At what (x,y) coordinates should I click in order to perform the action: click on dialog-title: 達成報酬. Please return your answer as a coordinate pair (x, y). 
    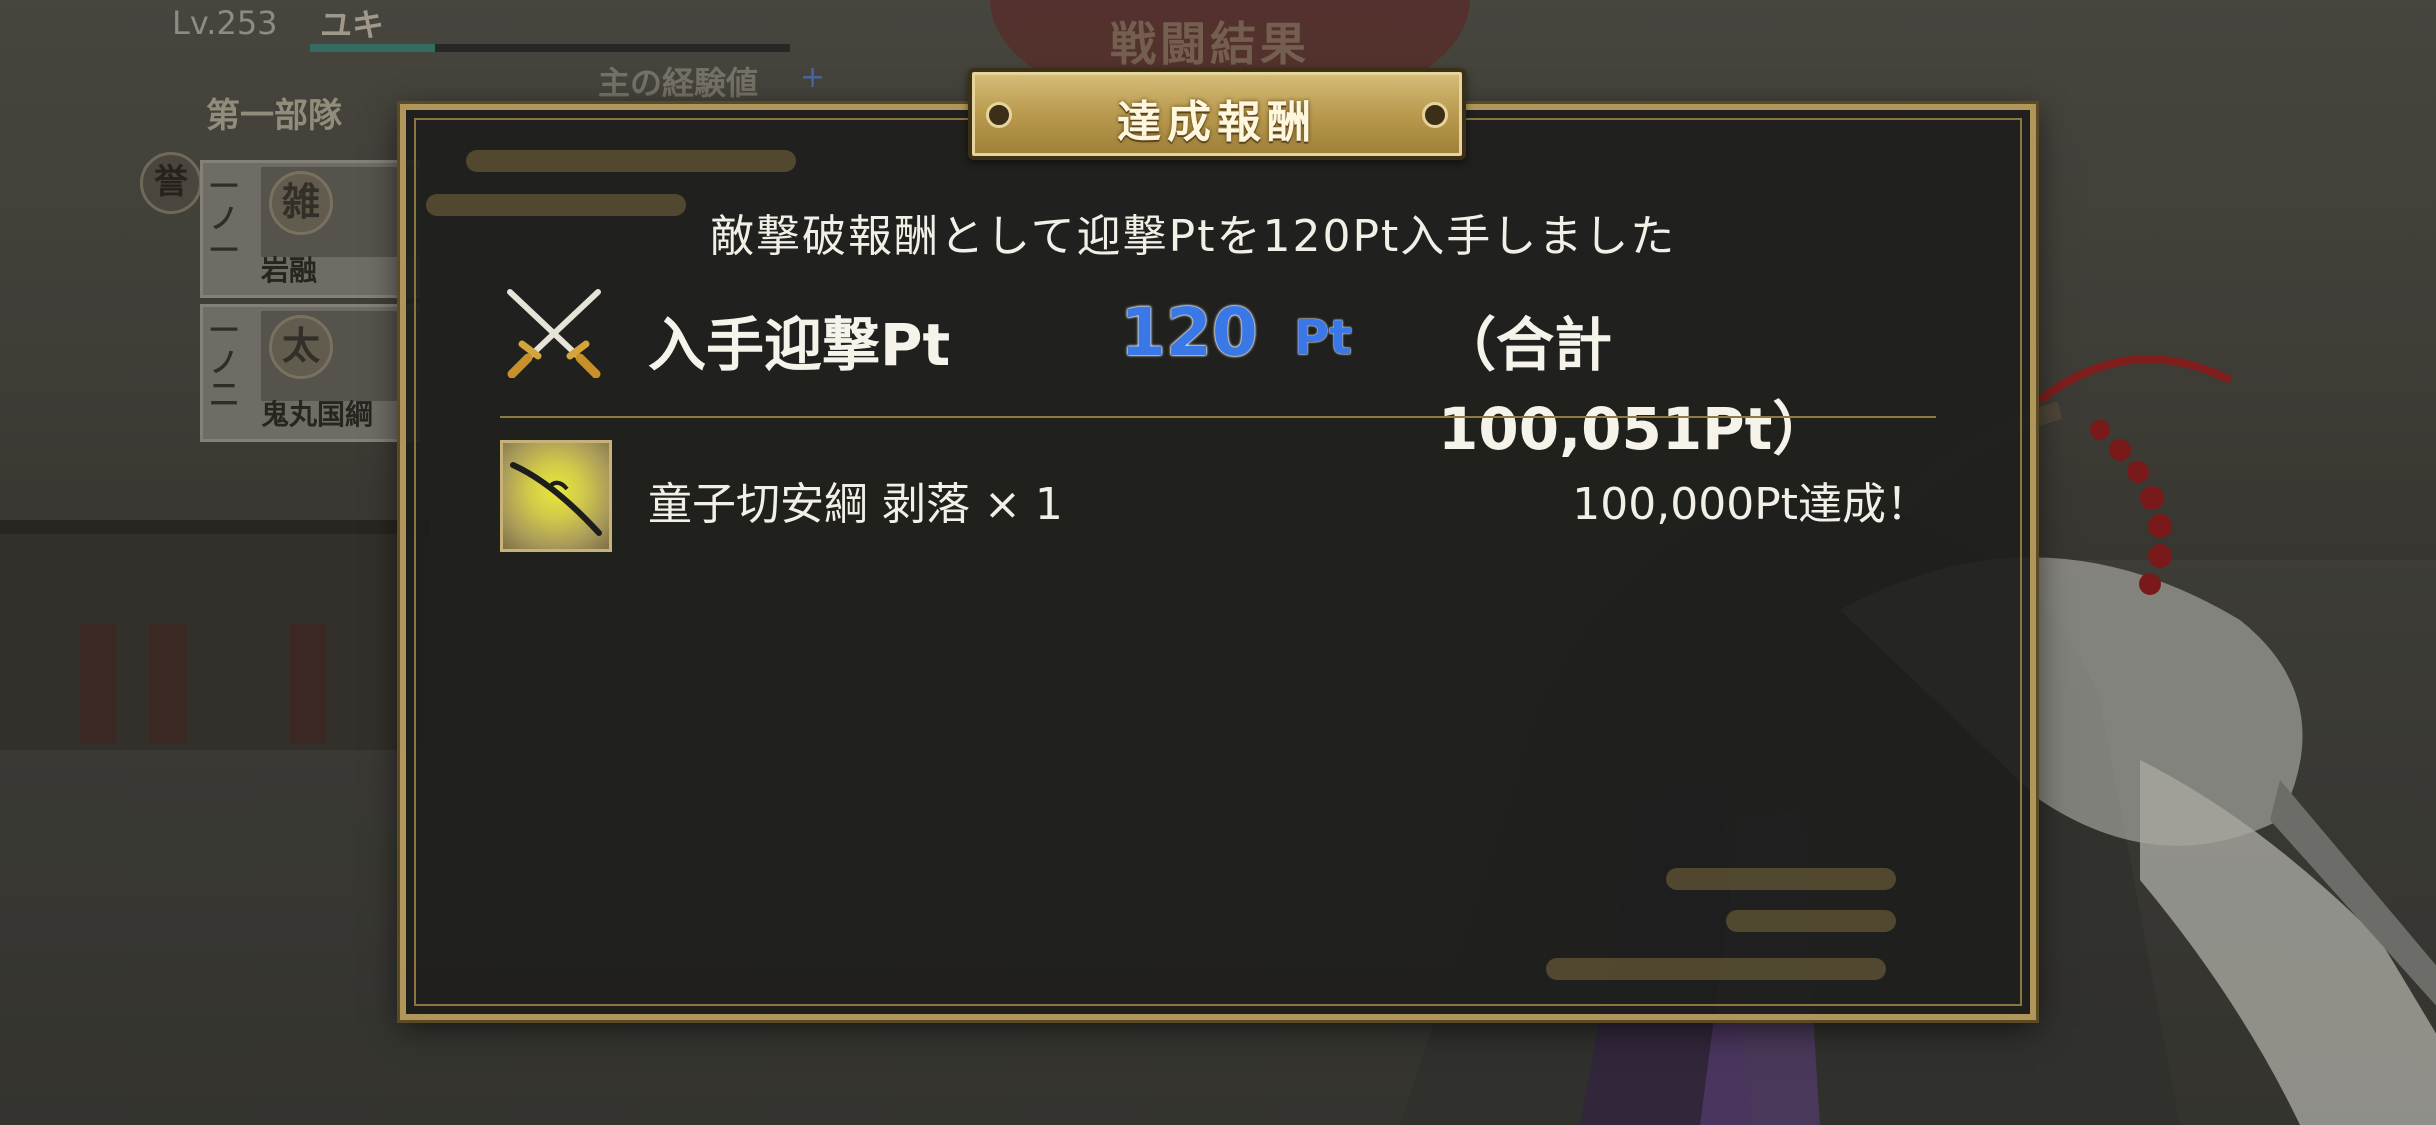
    Looking at the image, I should click on (1217, 122).